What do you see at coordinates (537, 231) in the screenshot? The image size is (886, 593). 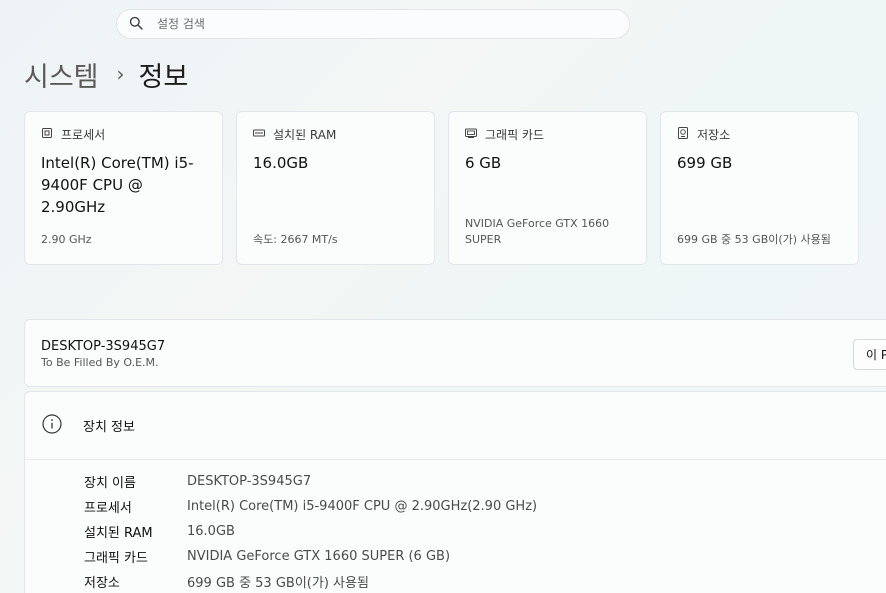 I see `card-subtext: NVIDIA GeForce GTX 1660 SUPER` at bounding box center [537, 231].